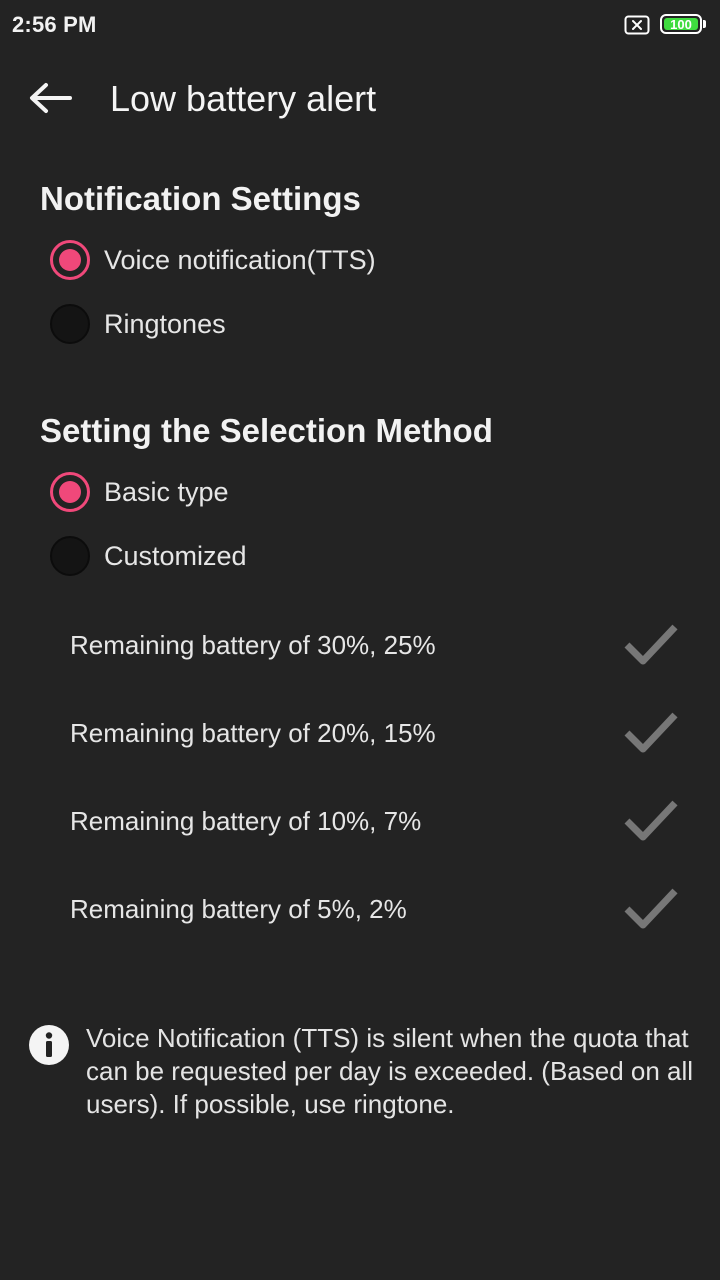 The width and height of the screenshot is (720, 1280). What do you see at coordinates (266, 430) in the screenshot?
I see `selection-method-title: Setting the Selection Method` at bounding box center [266, 430].